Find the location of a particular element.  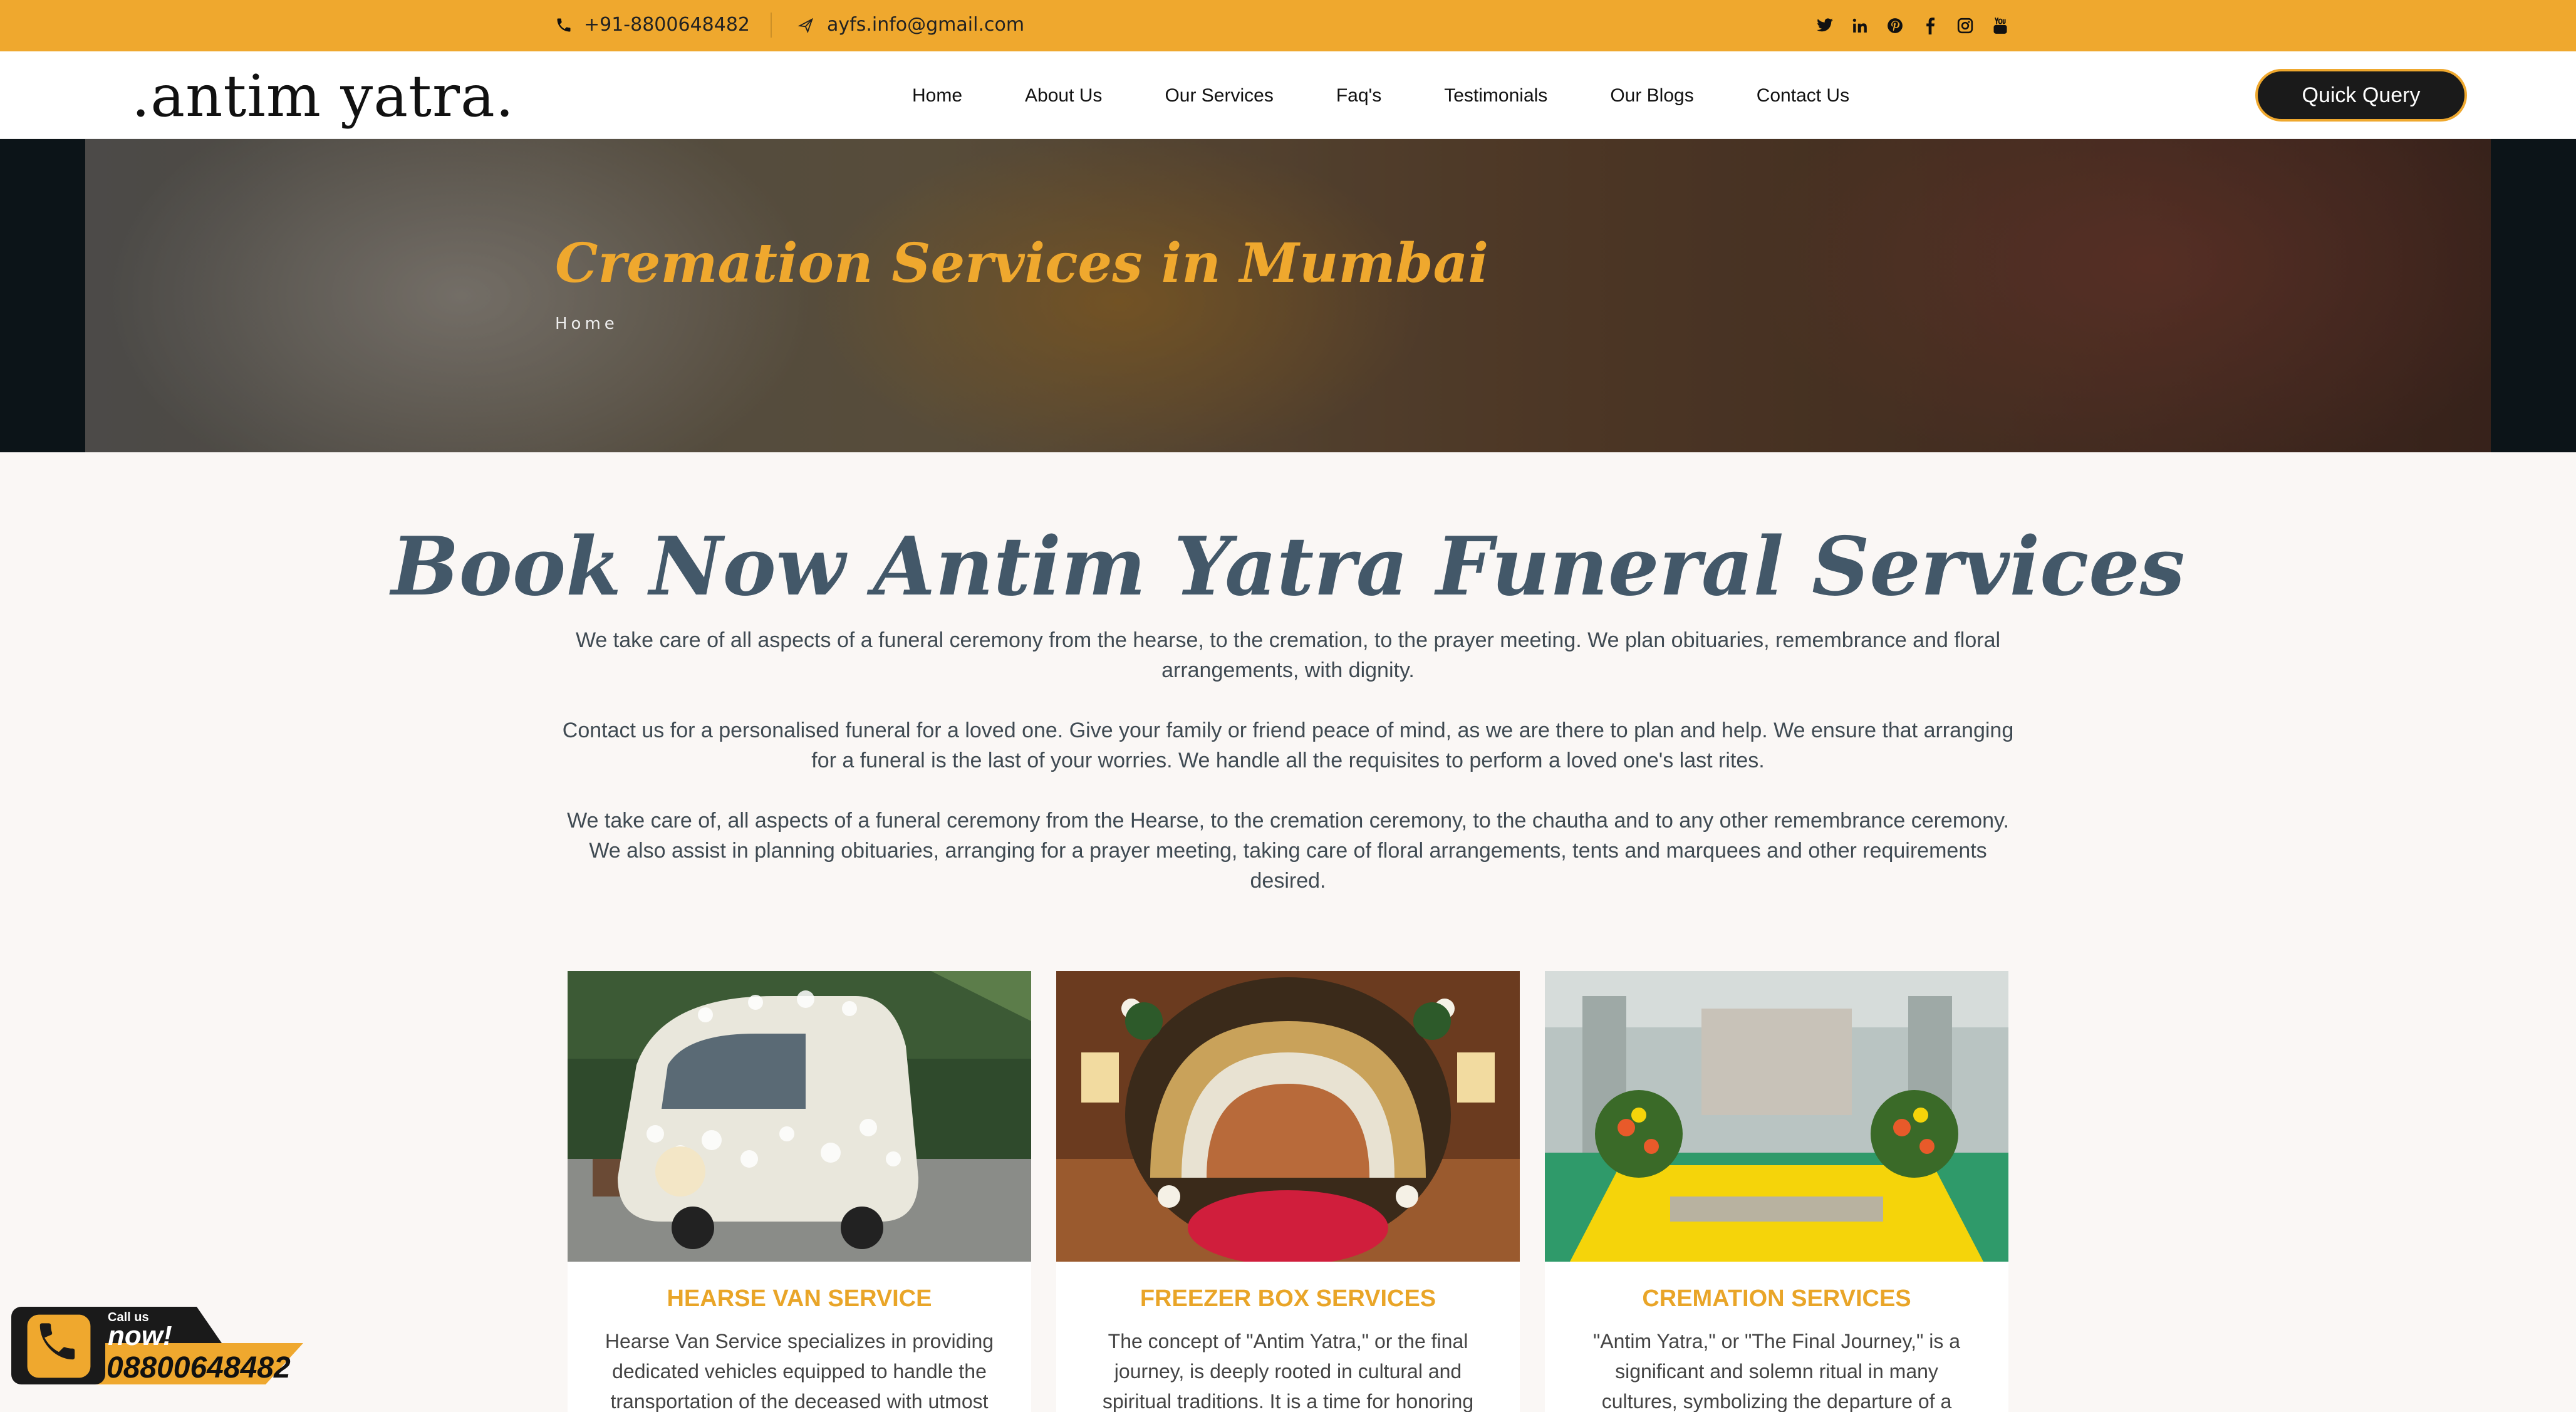

youtube-icon is located at coordinates (2000, 25).